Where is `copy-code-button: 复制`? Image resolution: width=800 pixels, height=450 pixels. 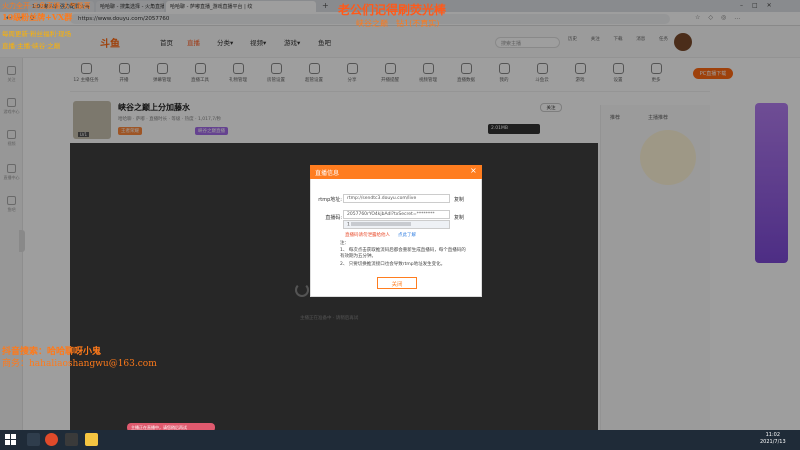
copy-code-button: 复制 is located at coordinates (459, 217).